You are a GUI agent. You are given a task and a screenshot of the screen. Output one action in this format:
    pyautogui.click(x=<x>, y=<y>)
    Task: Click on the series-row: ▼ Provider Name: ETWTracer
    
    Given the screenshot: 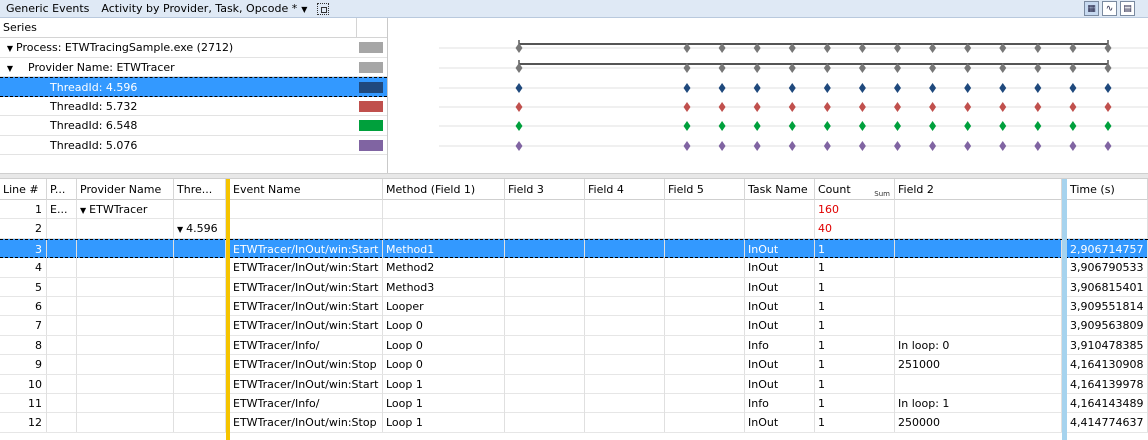 What is the action you would take?
    pyautogui.click(x=193, y=68)
    